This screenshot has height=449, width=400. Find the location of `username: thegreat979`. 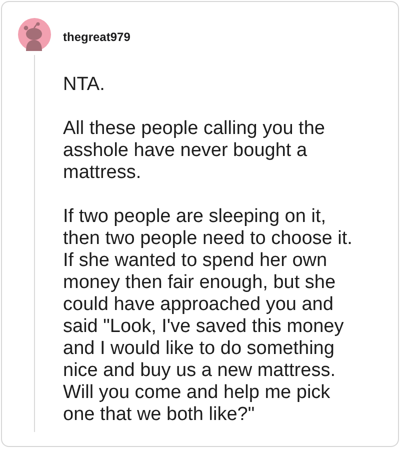

username: thegreat979 is located at coordinates (96, 37).